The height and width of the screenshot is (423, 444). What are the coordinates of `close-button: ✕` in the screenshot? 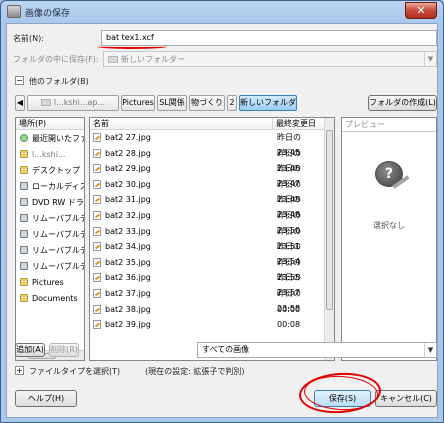 It's located at (421, 10).